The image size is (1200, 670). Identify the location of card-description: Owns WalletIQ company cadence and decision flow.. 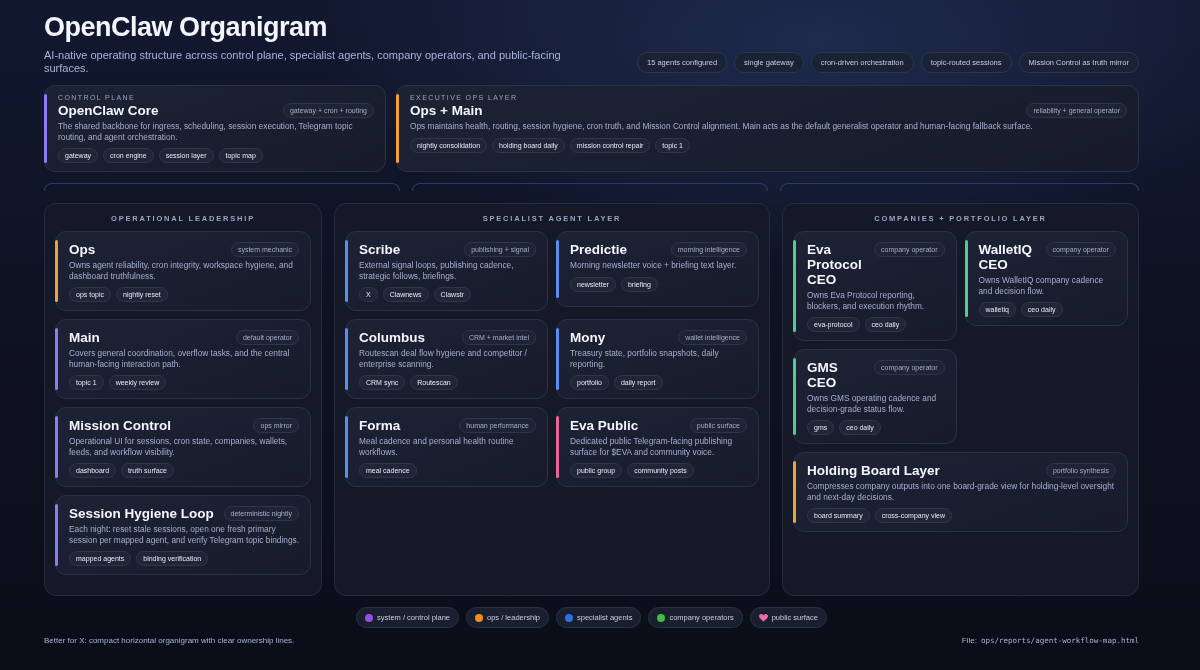
(1041, 285).